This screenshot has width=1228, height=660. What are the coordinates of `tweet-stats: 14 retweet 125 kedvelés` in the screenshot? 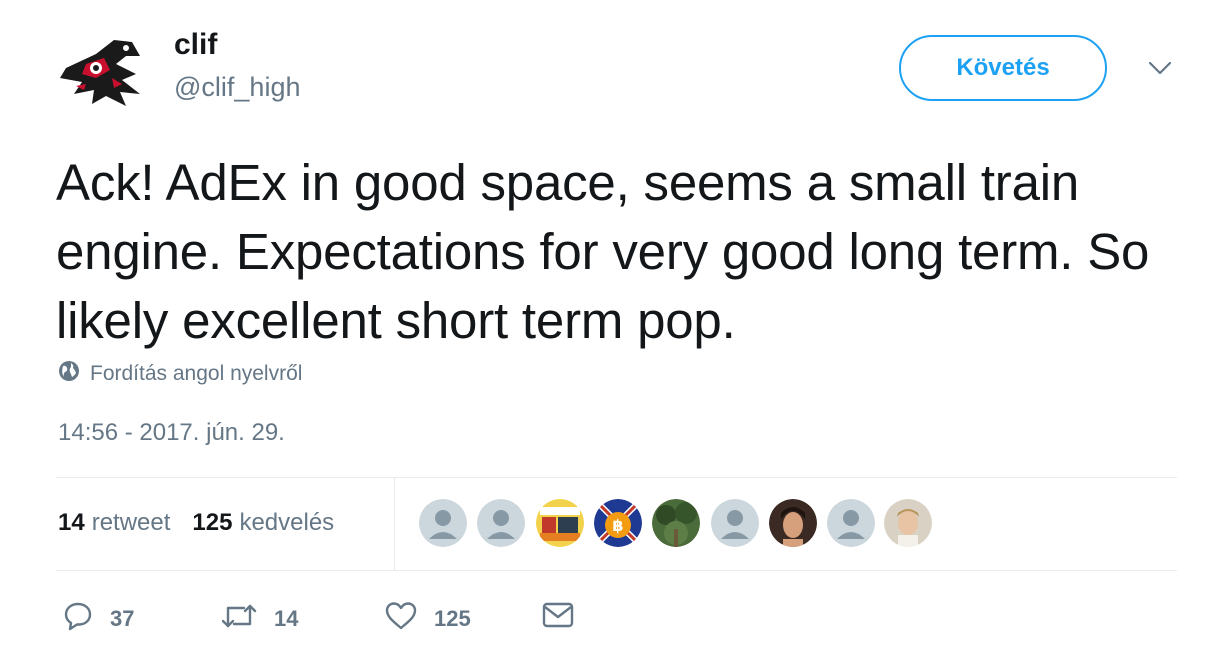 It's located at (207, 523).